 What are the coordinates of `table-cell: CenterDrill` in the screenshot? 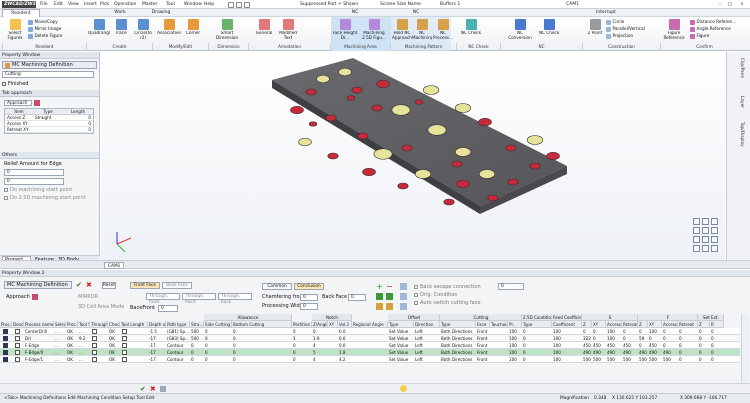 It's located at (39, 331).